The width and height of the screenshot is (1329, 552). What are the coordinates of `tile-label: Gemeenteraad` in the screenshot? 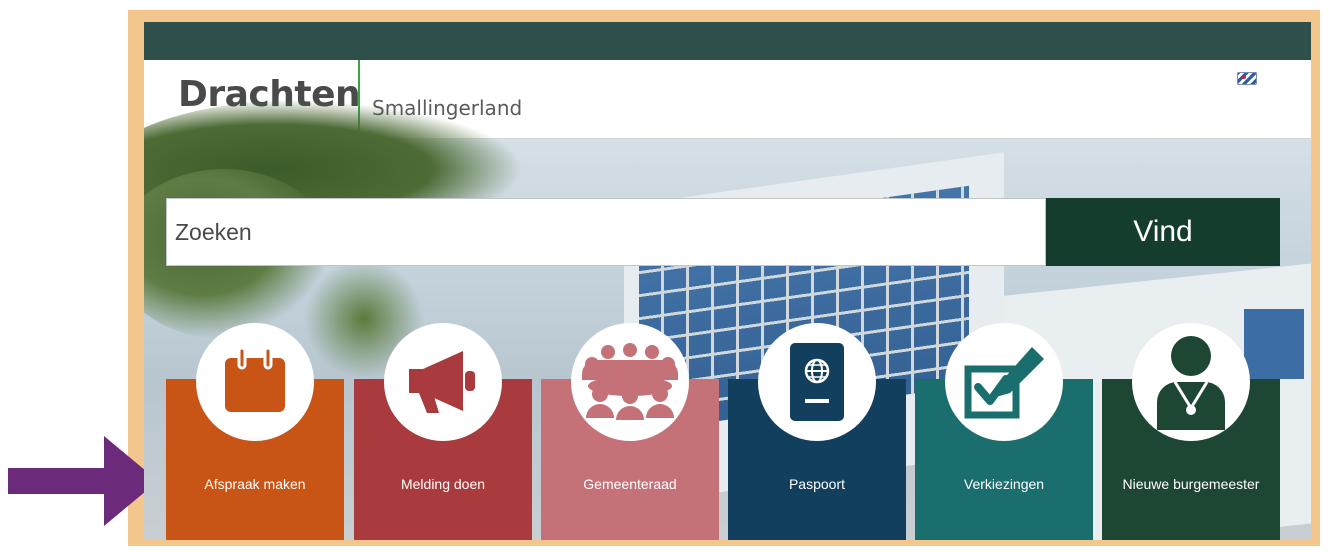 It's located at (630, 484).